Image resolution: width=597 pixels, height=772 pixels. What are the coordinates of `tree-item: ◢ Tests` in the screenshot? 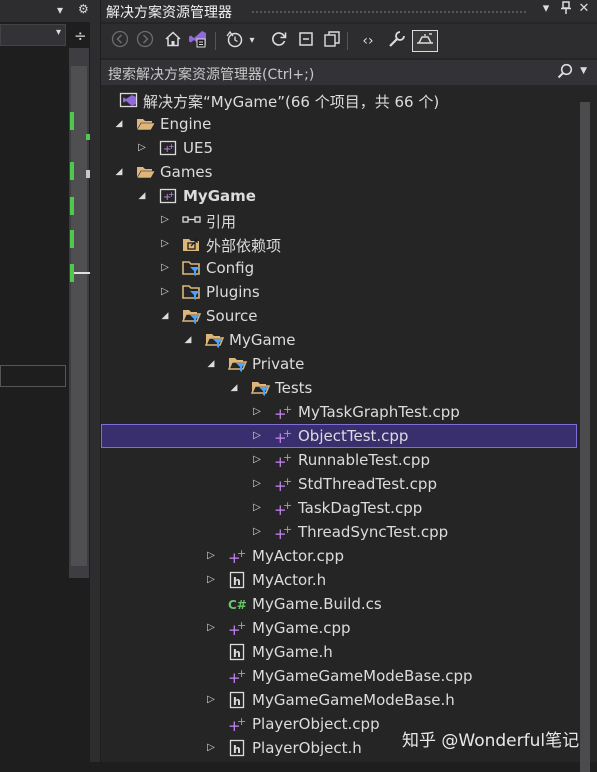 It's located at (339, 388).